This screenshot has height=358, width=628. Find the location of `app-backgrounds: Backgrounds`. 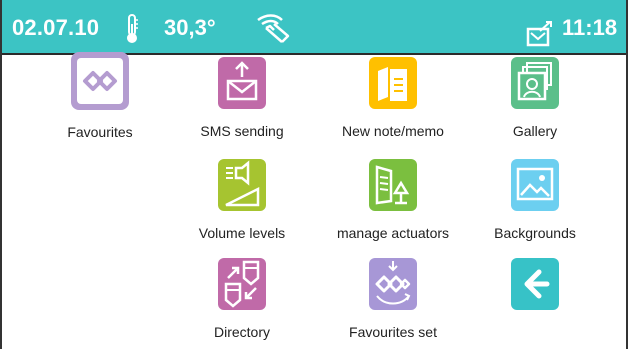

app-backgrounds: Backgrounds is located at coordinates (535, 209).